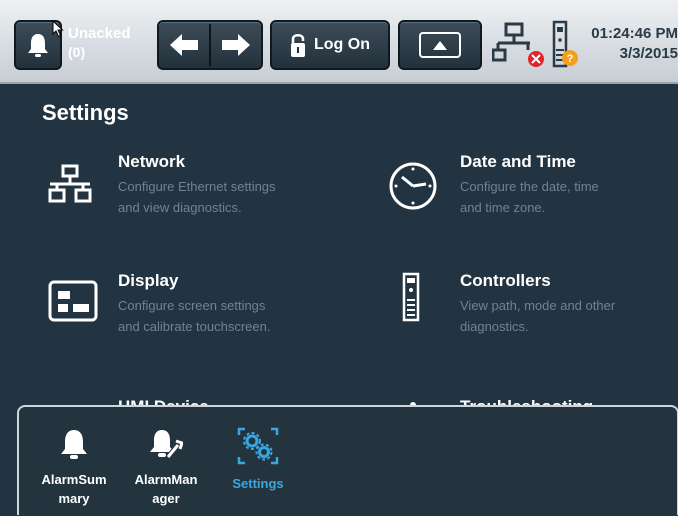 This screenshot has width=678, height=516. Describe the element at coordinates (518, 45) in the screenshot. I see `network-status-icon` at that location.